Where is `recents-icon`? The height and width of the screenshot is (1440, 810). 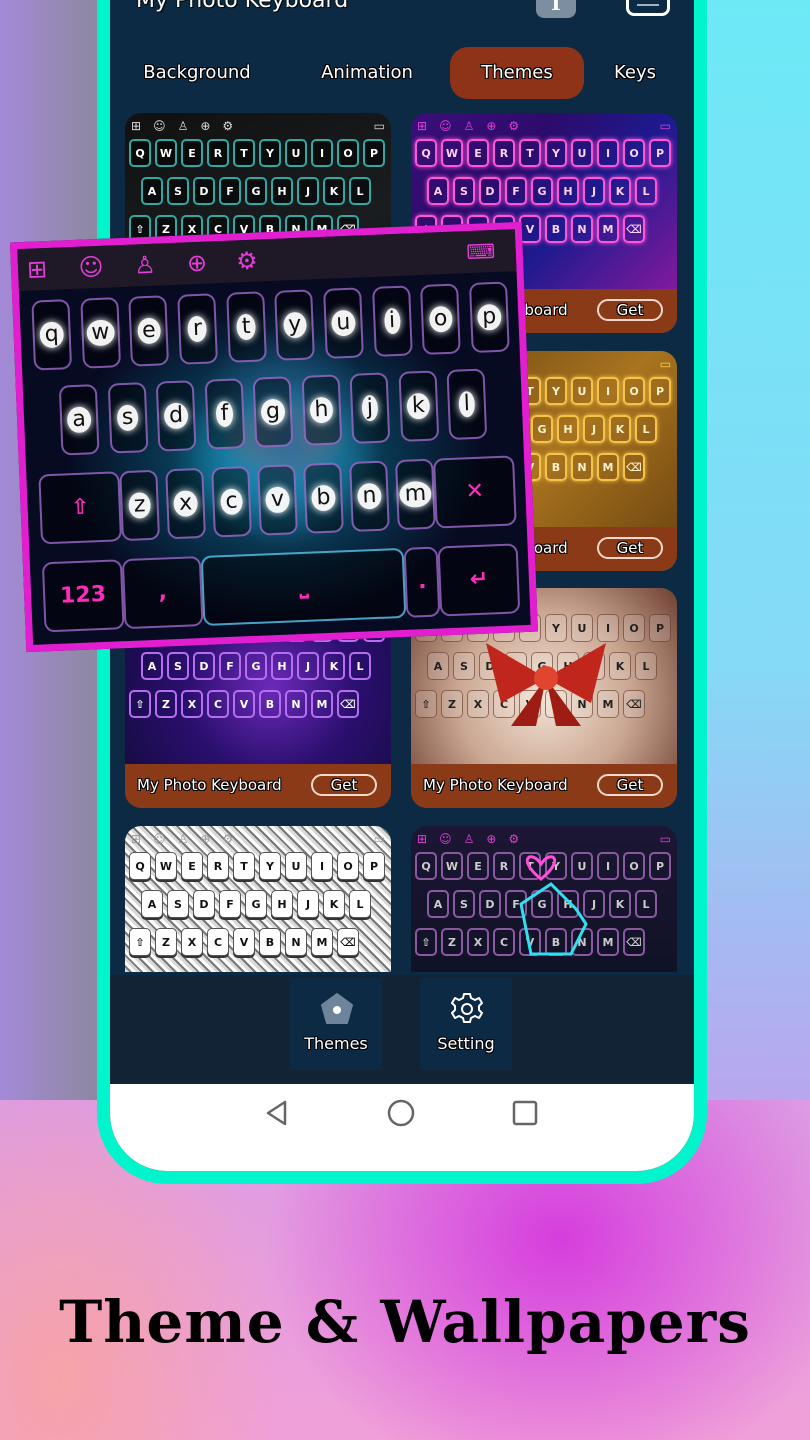 recents-icon is located at coordinates (525, 1113).